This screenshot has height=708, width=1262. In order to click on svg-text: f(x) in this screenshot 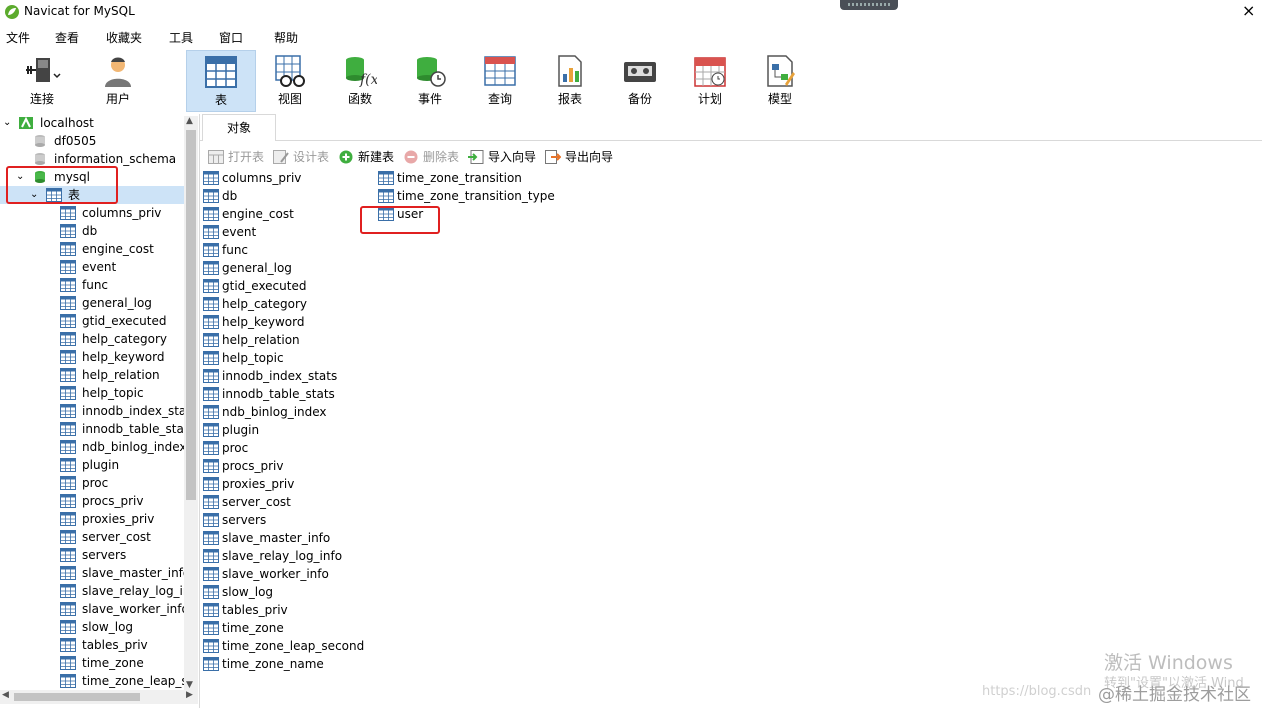, I will do `click(368, 80)`.